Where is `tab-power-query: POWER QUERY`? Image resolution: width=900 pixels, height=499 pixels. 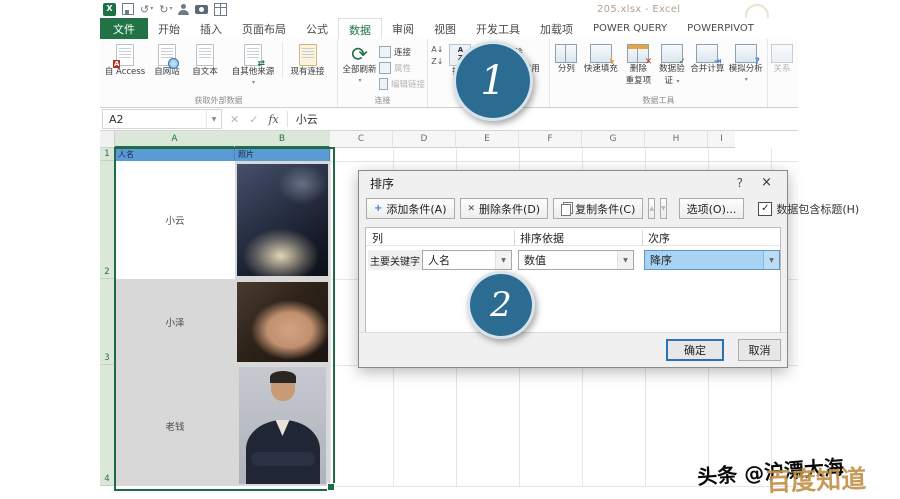
tab-power-query: POWER QUERY is located at coordinates (630, 28).